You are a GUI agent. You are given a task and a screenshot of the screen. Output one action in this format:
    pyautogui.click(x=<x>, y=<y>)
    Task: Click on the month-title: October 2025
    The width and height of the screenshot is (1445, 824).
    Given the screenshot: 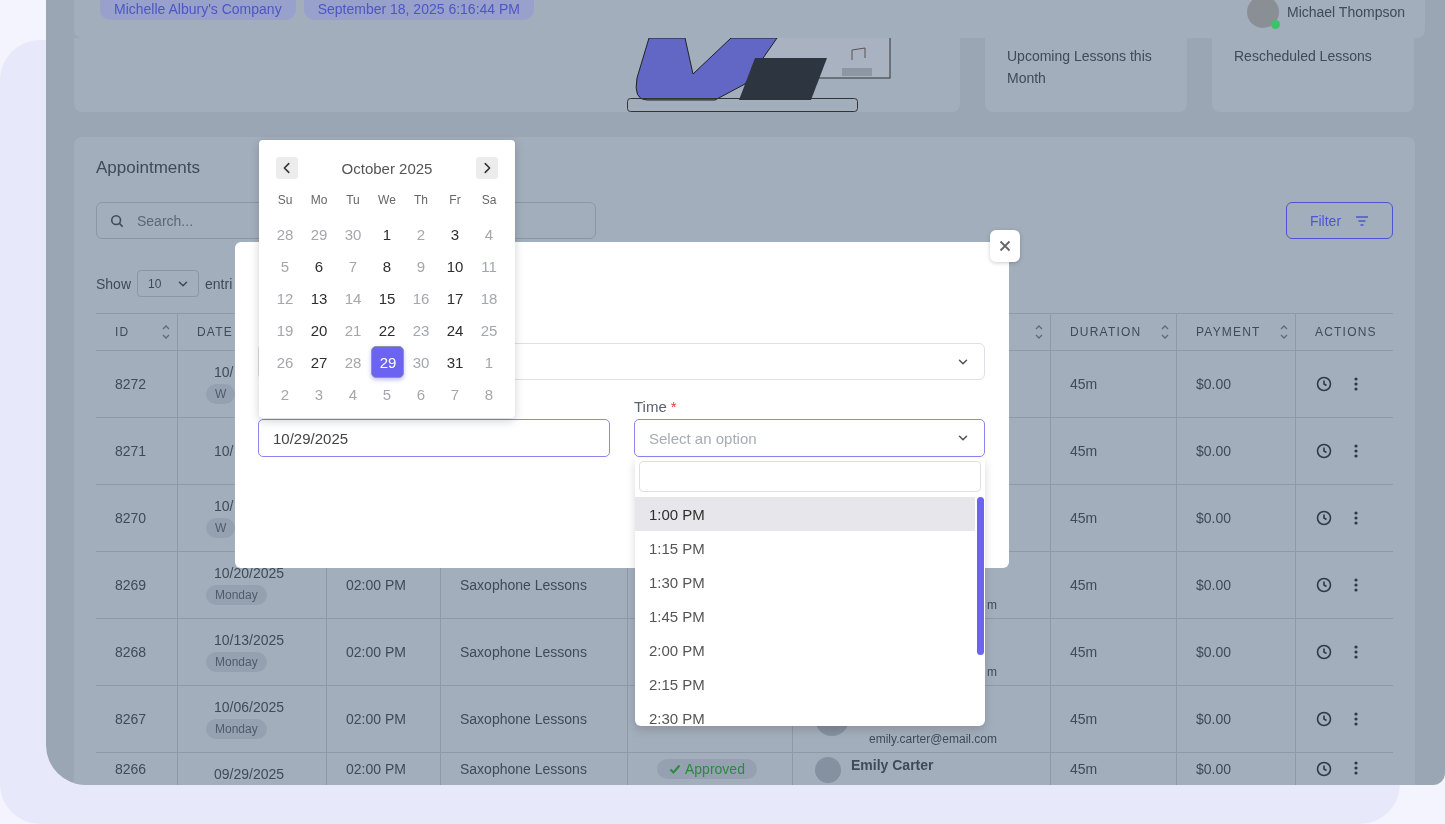 What is the action you would take?
    pyautogui.click(x=387, y=168)
    